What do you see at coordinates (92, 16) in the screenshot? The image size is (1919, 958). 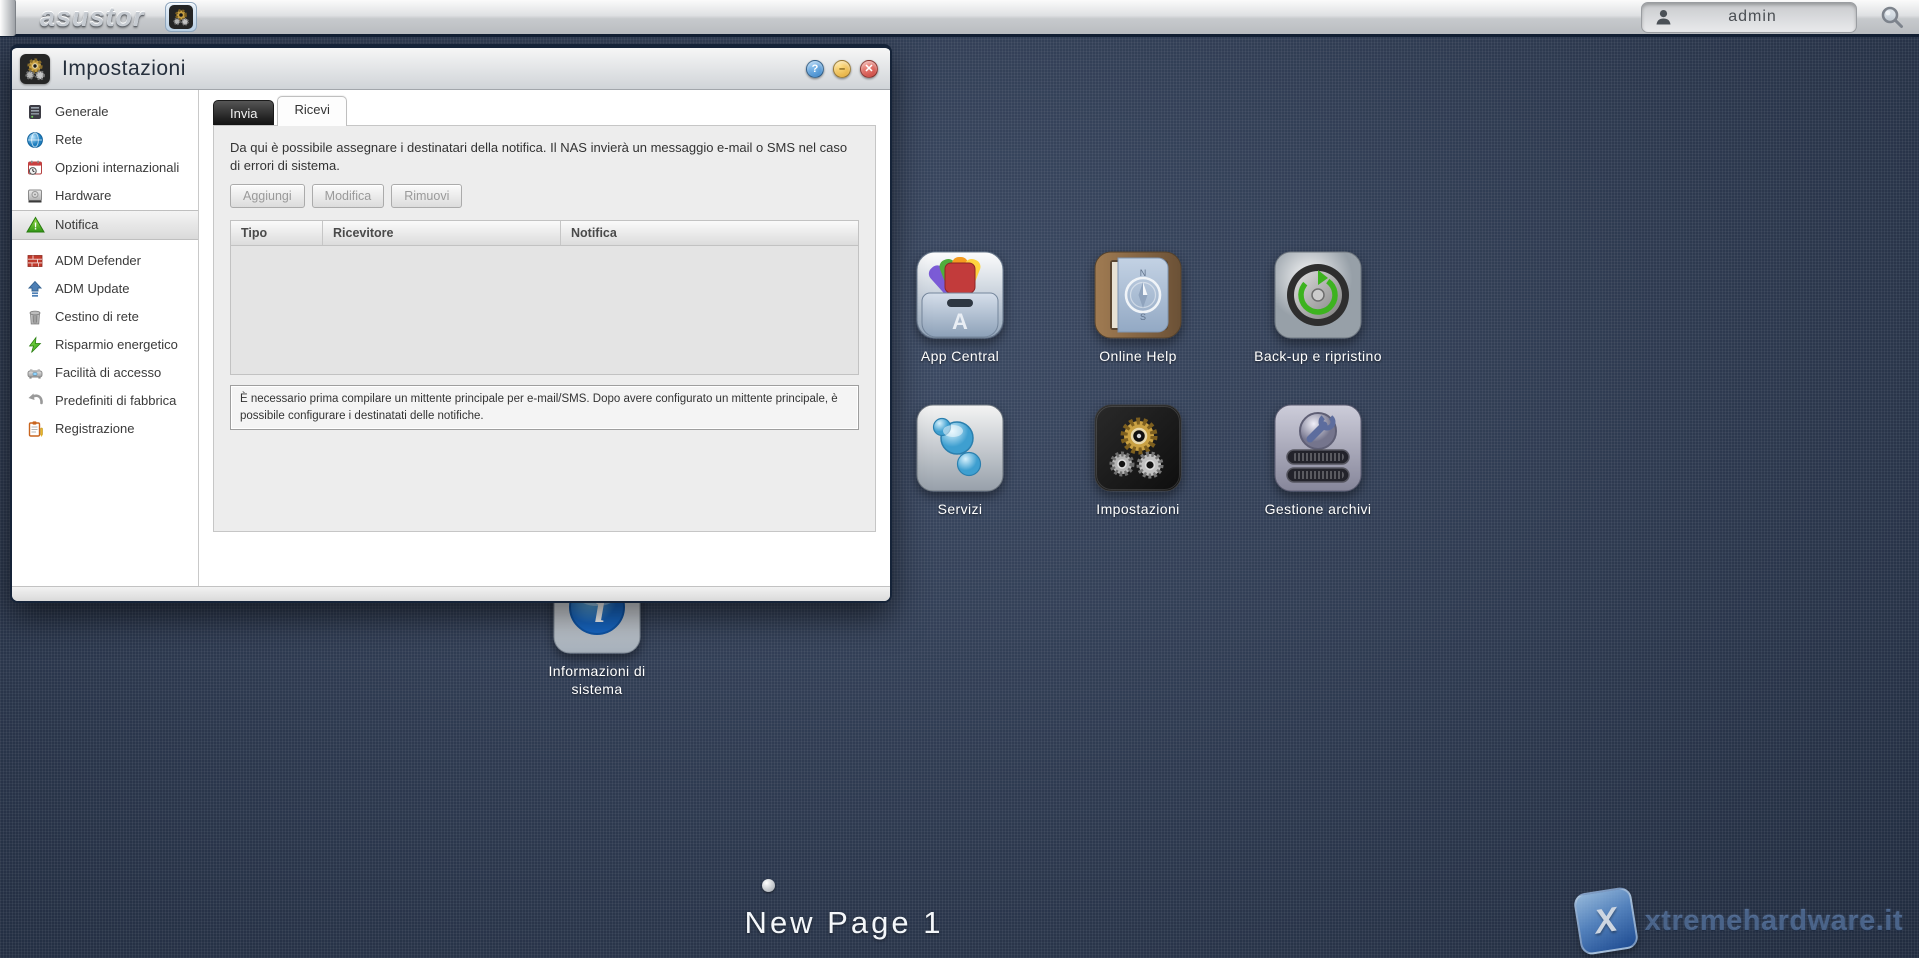 I see `asustor-logo: asustor` at bounding box center [92, 16].